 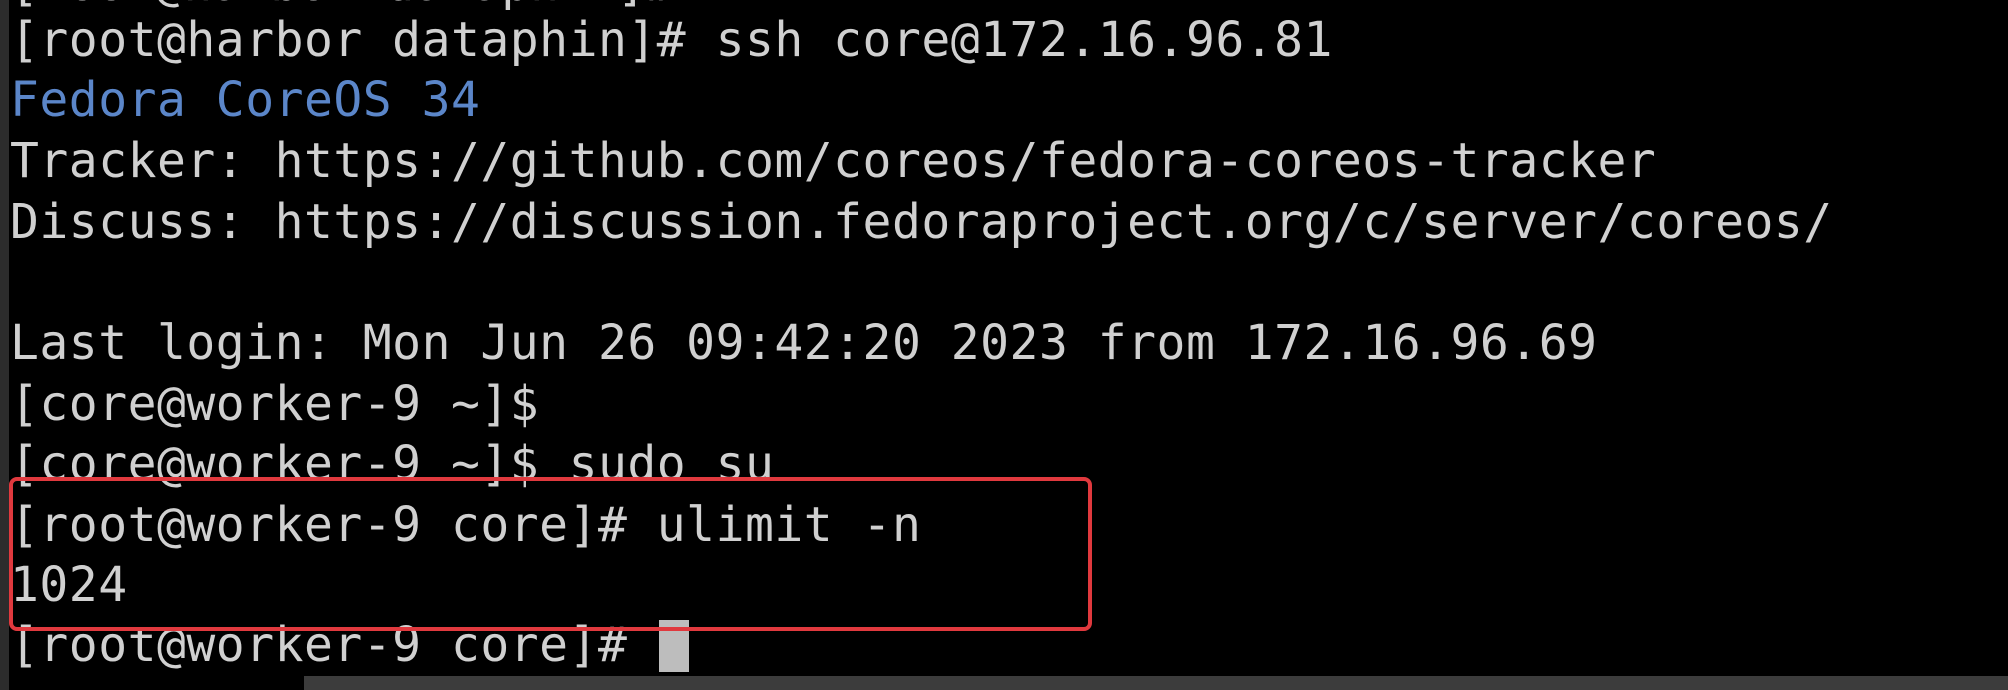 What do you see at coordinates (1156, 683) in the screenshot?
I see `bottom-scrollbar` at bounding box center [1156, 683].